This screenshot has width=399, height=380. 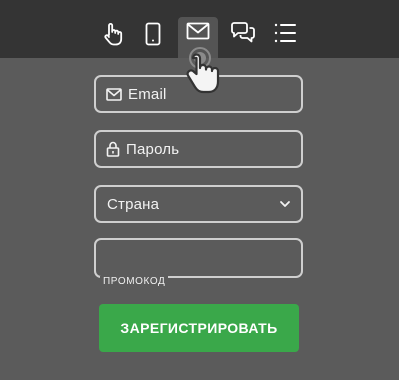 I want to click on country-select: Страна, so click(x=198, y=204).